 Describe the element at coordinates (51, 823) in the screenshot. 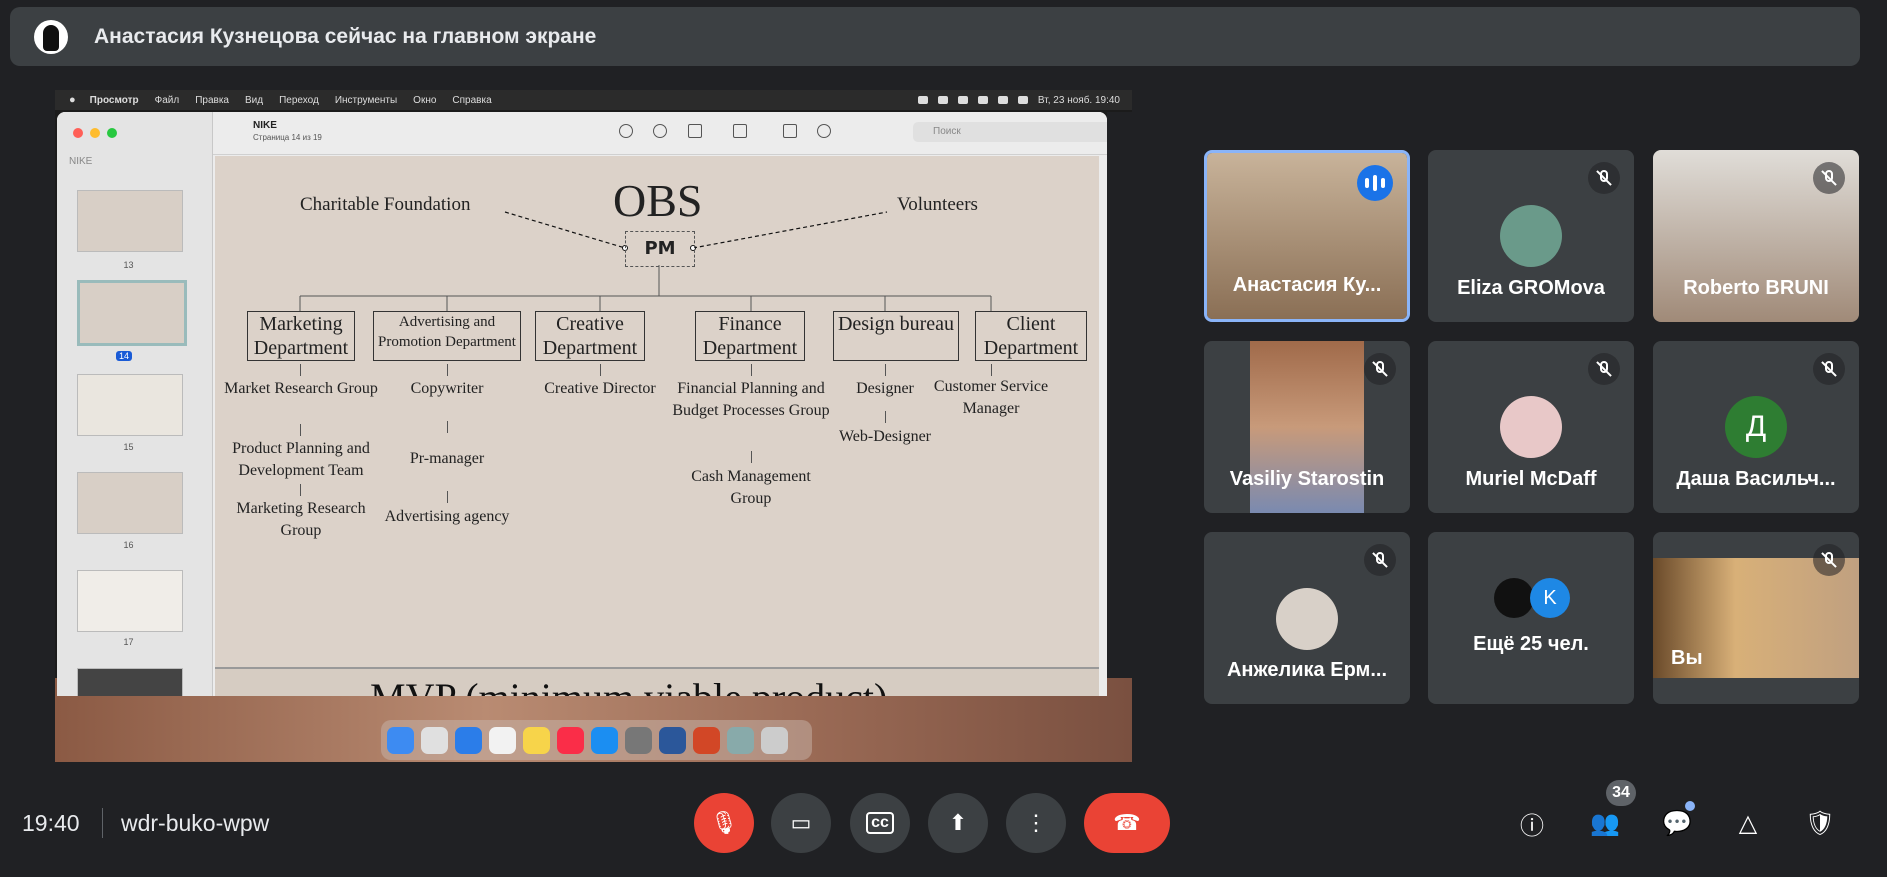

I see `meeting-time: 19:40` at that location.